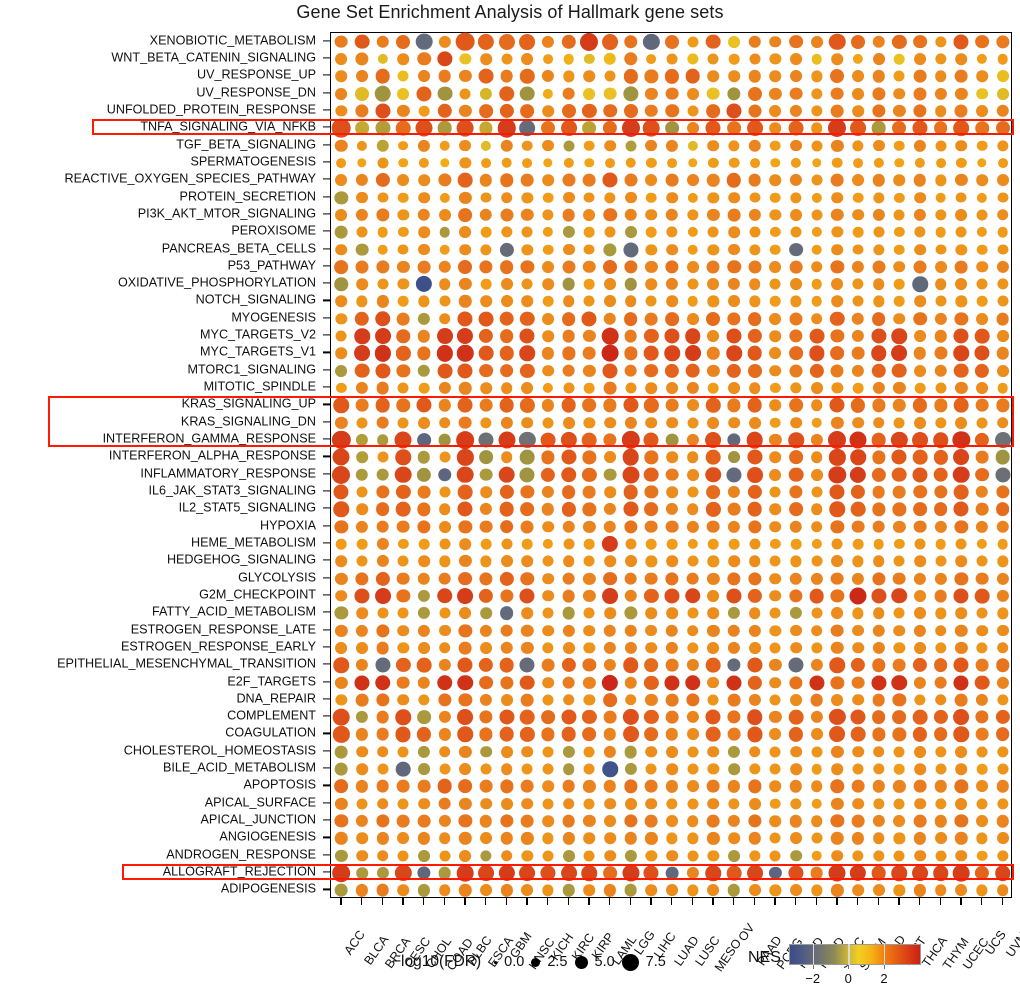  I want to click on y-axis-label: ADIPOGENESIS, so click(268, 889).